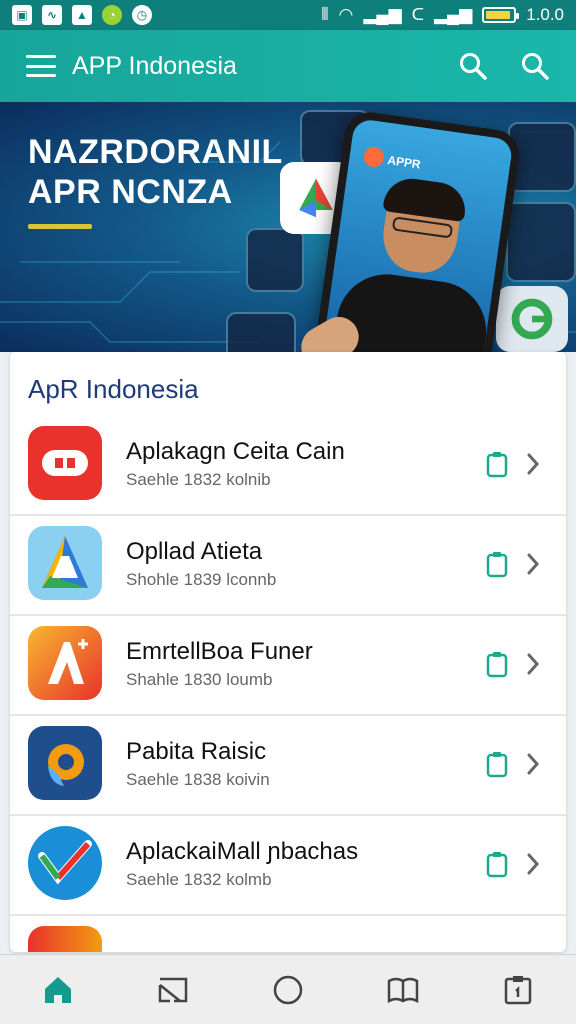  I want to click on app-icon, so click(65, 939).